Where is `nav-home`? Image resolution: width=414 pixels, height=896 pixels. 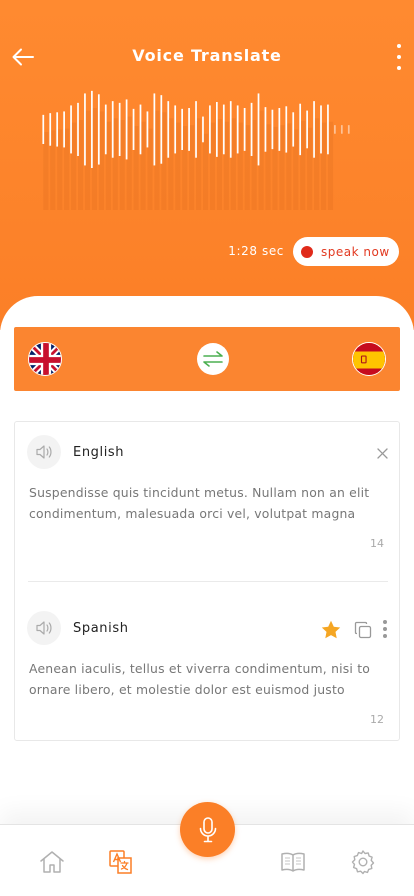 nav-home is located at coordinates (52, 862).